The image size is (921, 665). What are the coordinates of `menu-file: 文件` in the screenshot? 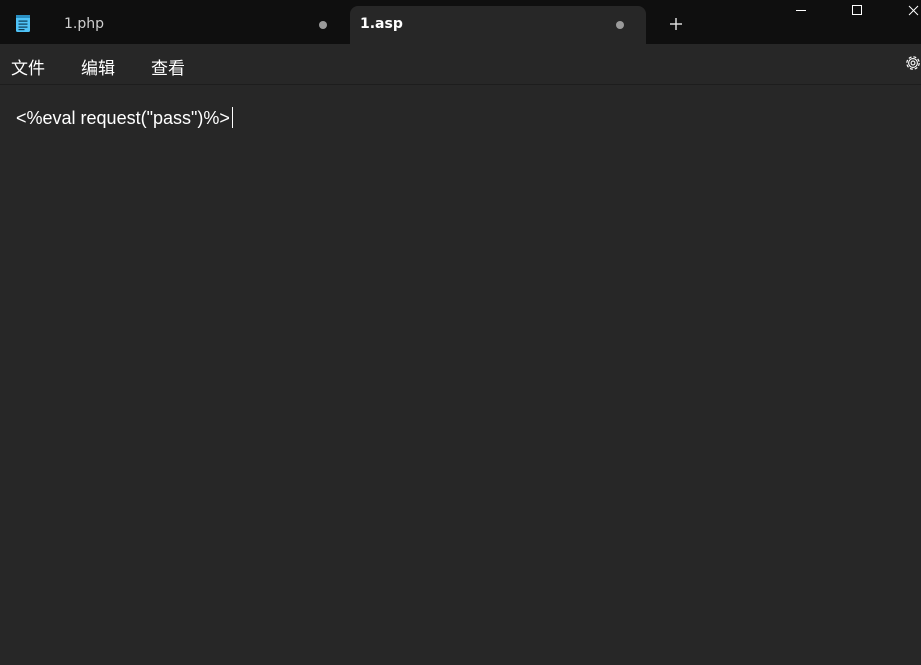 It's located at (28, 66).